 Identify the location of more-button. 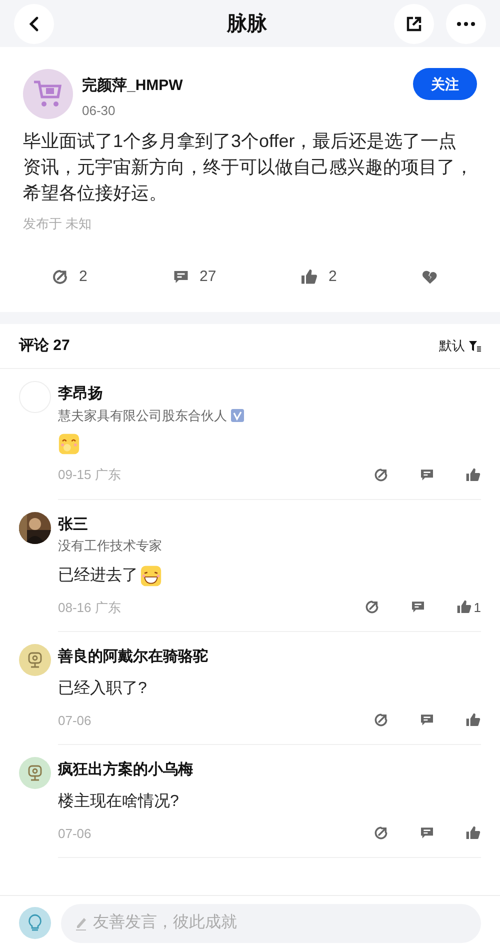
(466, 24).